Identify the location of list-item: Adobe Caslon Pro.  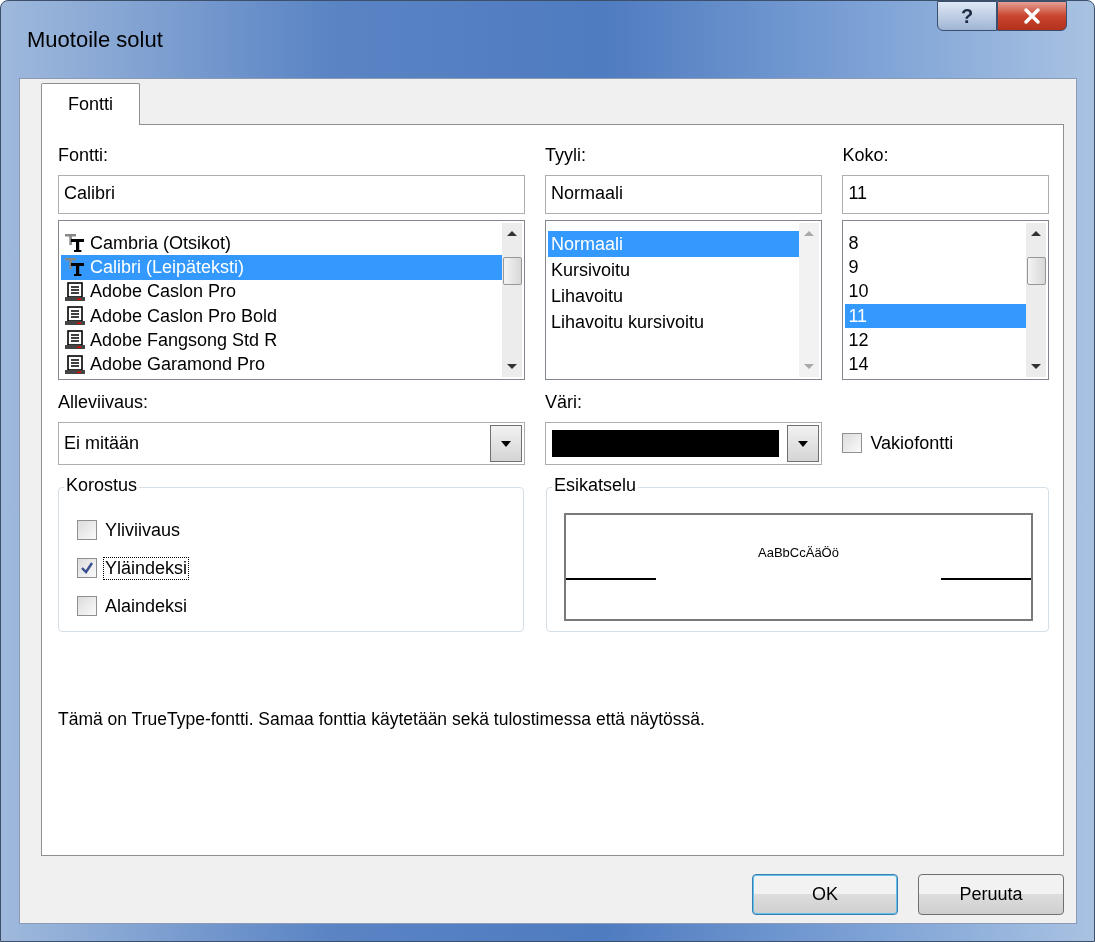
(281, 291).